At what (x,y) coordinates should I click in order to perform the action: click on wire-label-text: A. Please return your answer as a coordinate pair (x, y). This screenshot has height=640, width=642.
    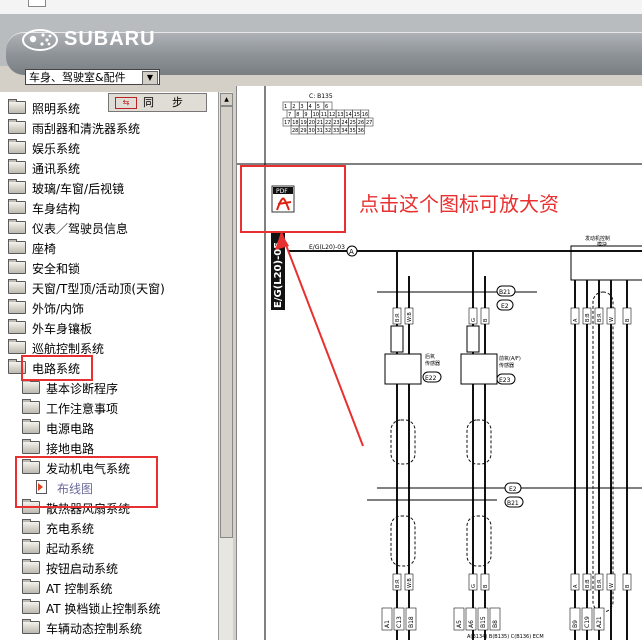
    Looking at the image, I should click on (576, 586).